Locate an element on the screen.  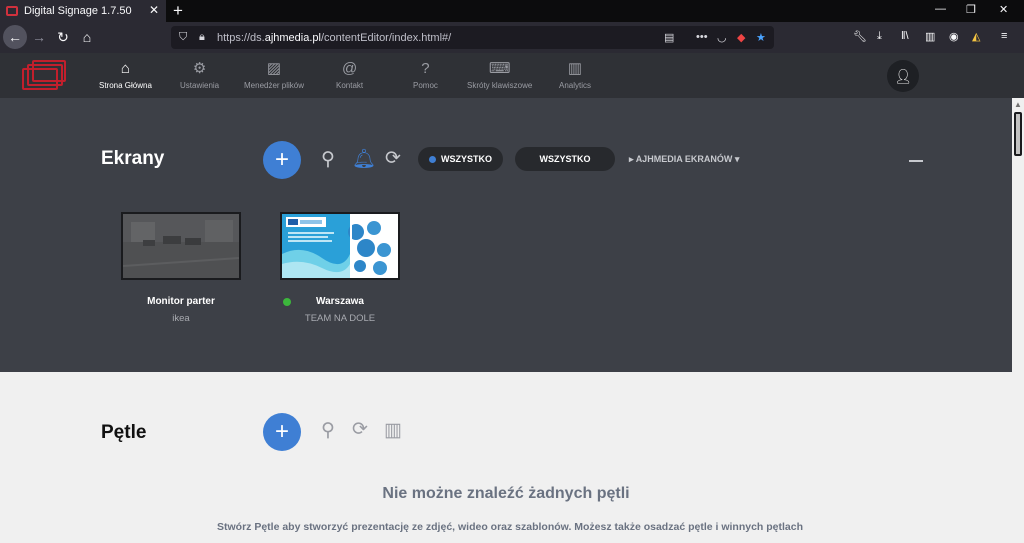
extension-icon: ◆ is located at coordinates (741, 37).